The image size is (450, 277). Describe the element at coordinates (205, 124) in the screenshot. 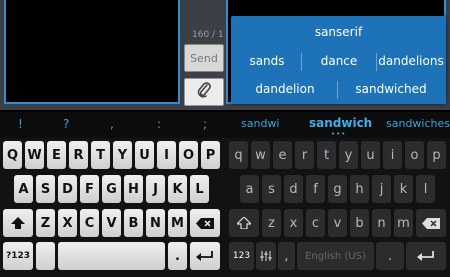

I see `symbol-suggestion: ;` at that location.